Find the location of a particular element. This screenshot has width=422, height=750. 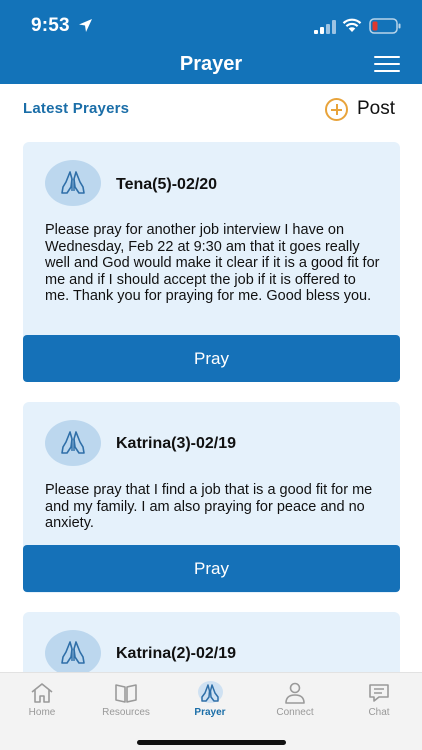

tab-label: Chat is located at coordinates (379, 712).